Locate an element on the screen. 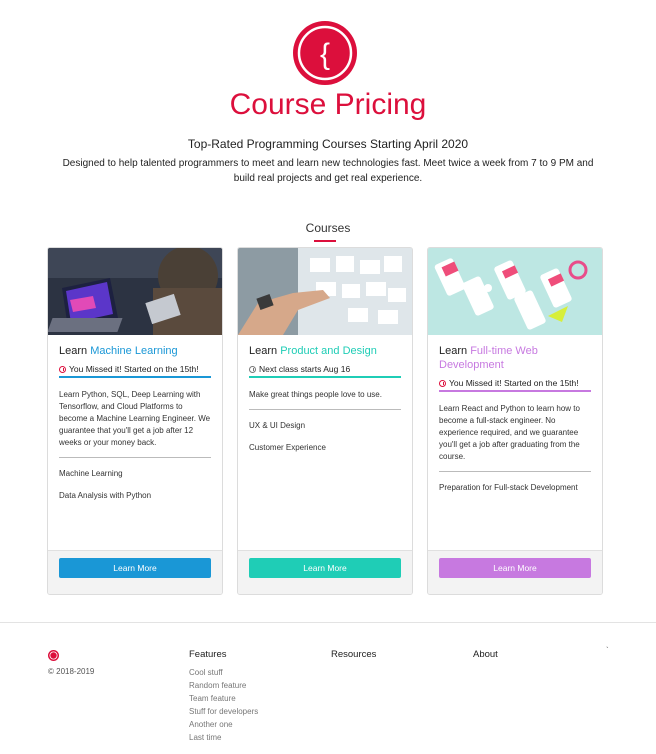 The image size is (656, 754). course-image-product-design is located at coordinates (325, 291).